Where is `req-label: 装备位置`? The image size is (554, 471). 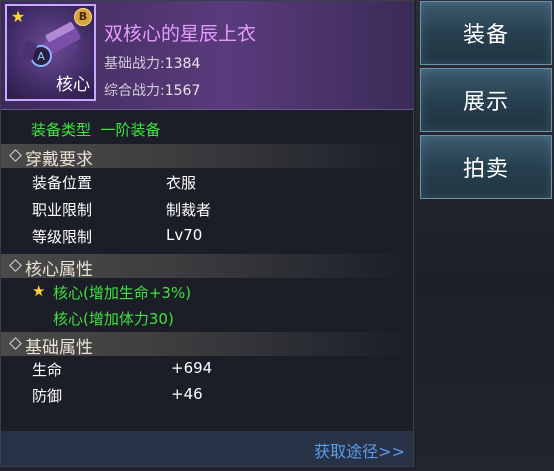
req-label: 装备位置 is located at coordinates (62, 183).